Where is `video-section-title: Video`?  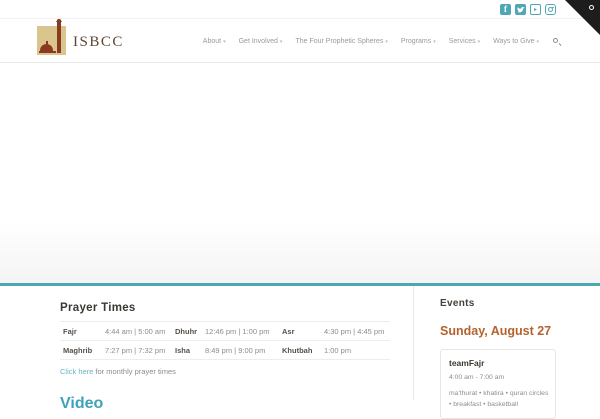 video-section-title: Video is located at coordinates (82, 403).